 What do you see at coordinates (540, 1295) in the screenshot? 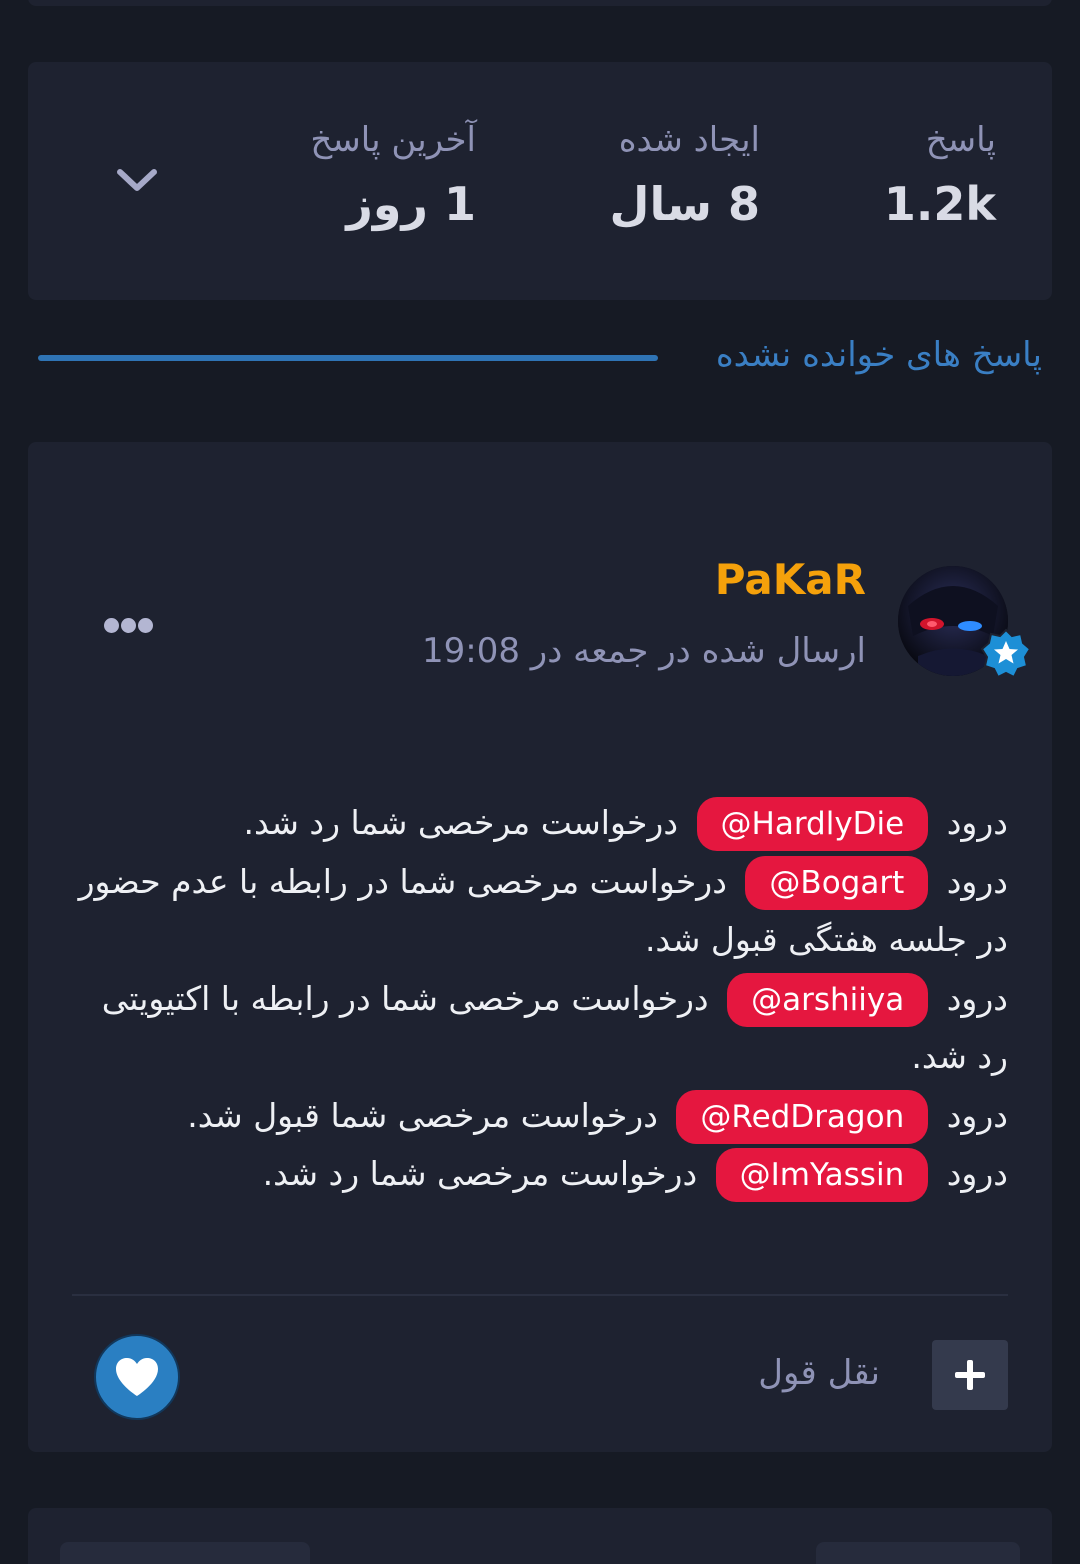
I see `post-divider` at bounding box center [540, 1295].